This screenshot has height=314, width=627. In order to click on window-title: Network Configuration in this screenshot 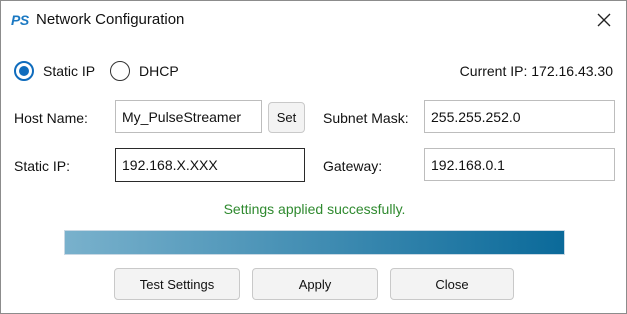, I will do `click(110, 19)`.